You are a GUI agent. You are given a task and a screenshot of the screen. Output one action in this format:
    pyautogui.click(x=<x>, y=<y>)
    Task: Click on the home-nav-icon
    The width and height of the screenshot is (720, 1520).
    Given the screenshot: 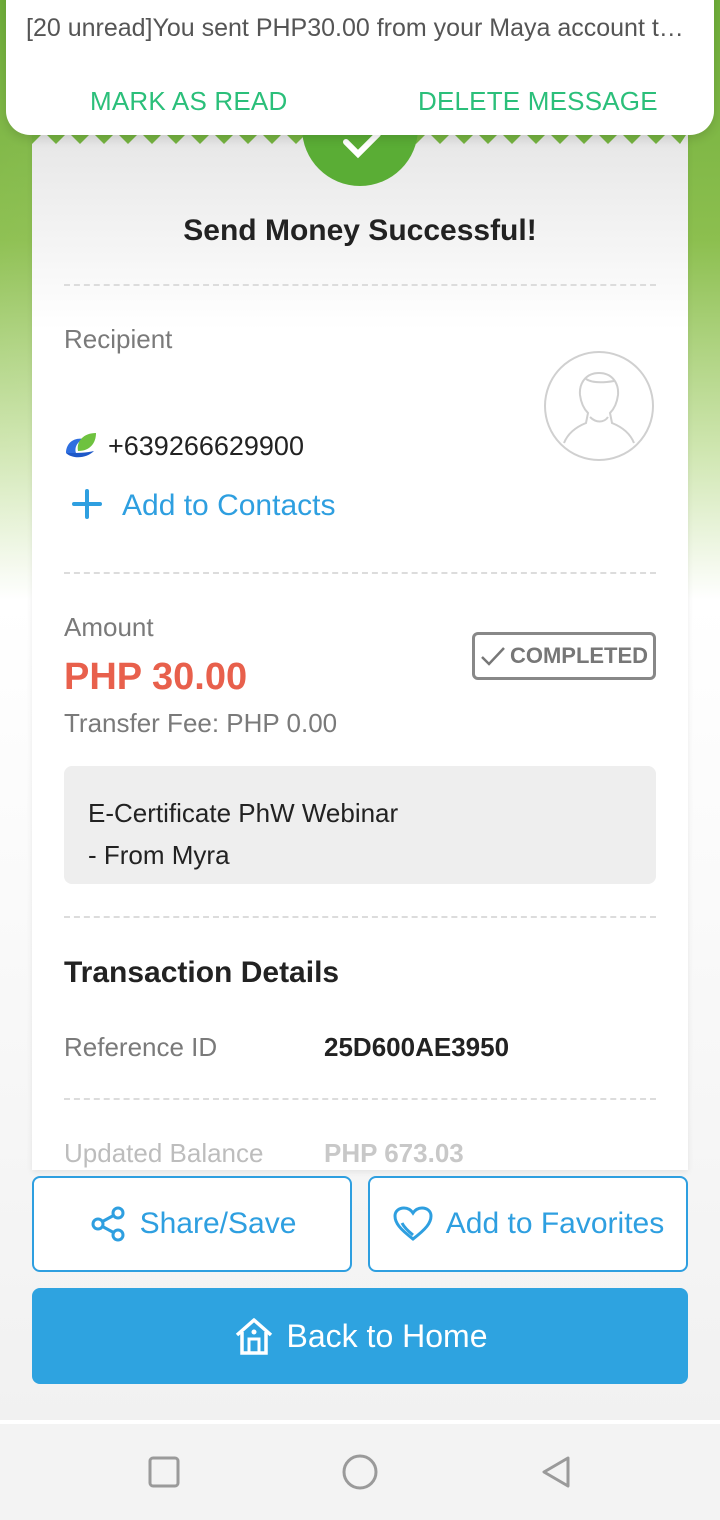 What is the action you would take?
    pyautogui.click(x=360, y=1472)
    